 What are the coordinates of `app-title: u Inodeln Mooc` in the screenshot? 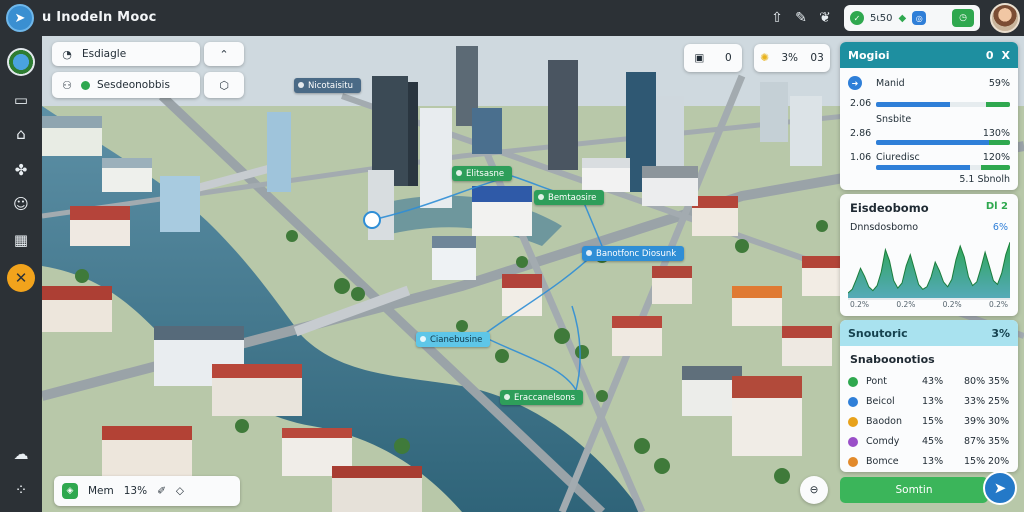 It's located at (99, 17).